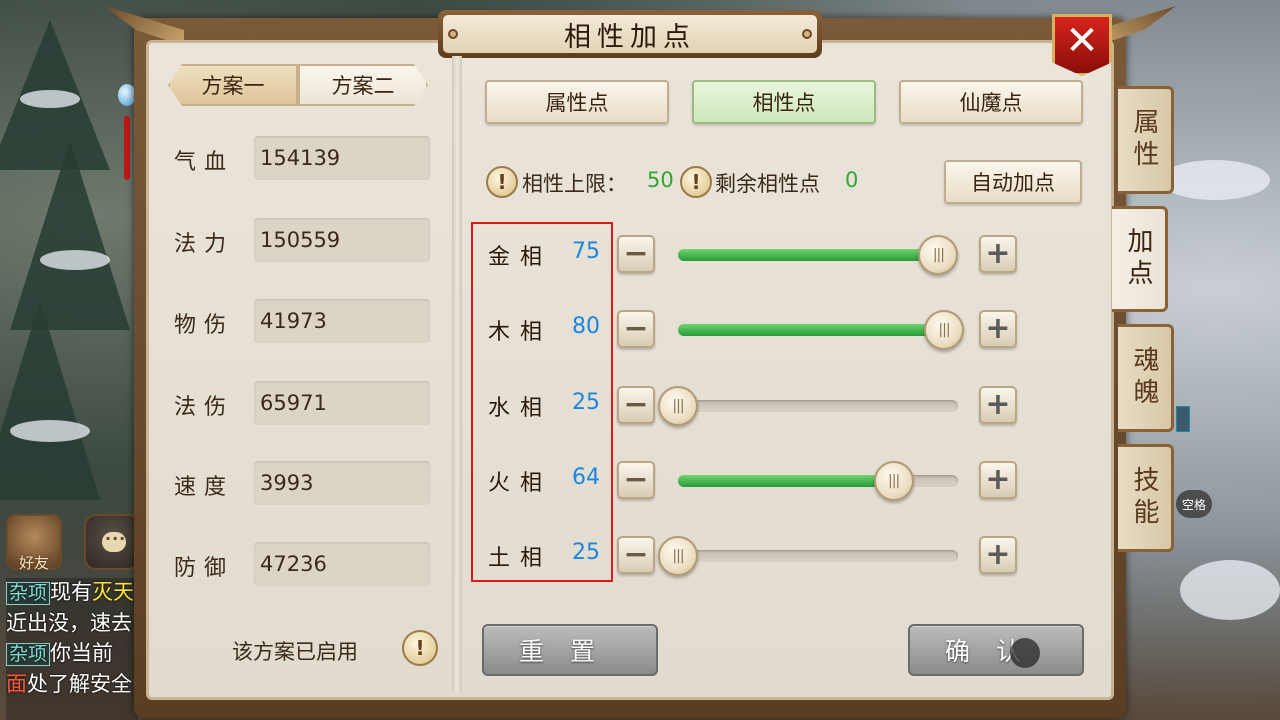 The image size is (1280, 720). I want to click on chat-bubble-icon, so click(114, 540).